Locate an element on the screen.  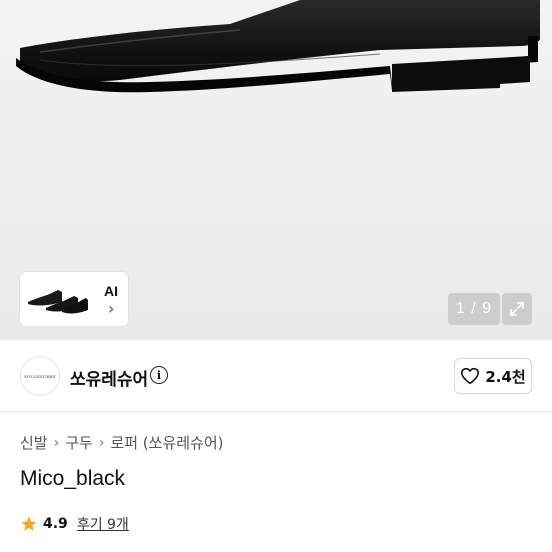
breadcrumb-item-loafers: 로퍼 (쏘유레슈어) is located at coordinates (166, 442).